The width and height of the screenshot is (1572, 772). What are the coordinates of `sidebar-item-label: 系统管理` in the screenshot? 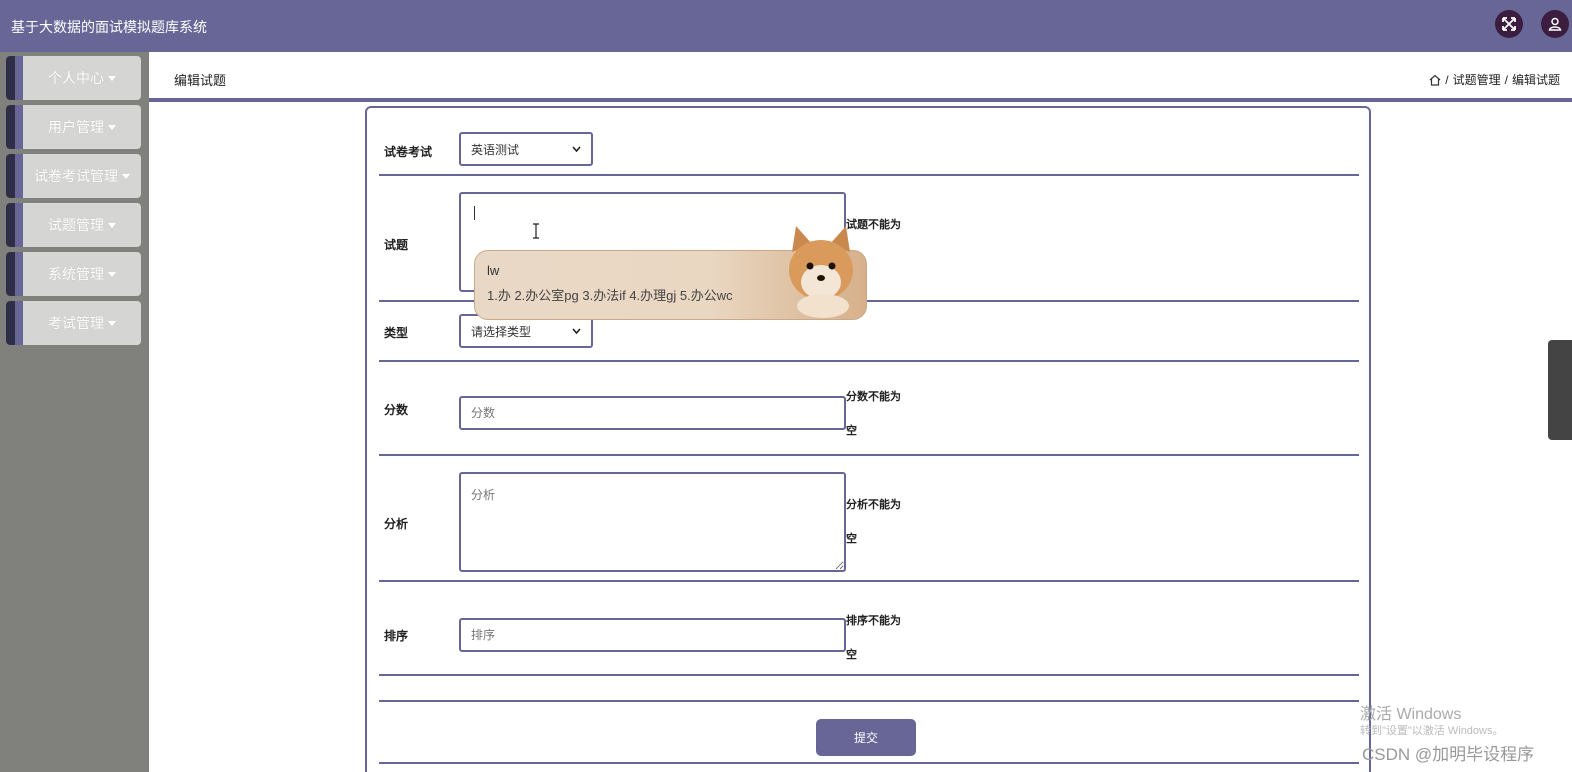 It's located at (76, 274).